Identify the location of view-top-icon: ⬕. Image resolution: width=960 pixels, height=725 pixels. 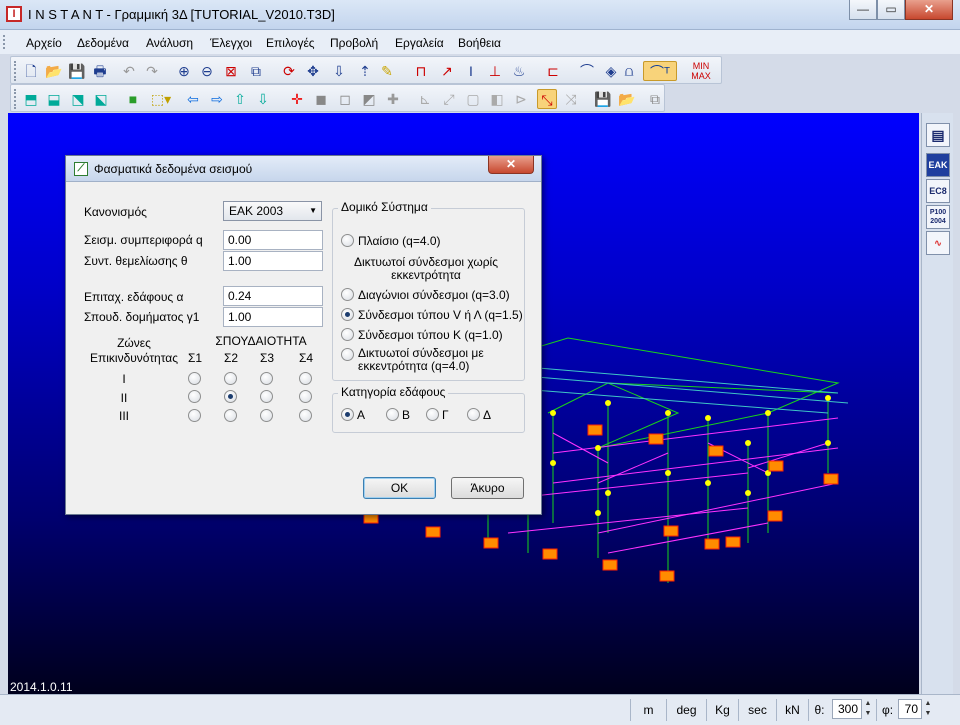
(101, 99).